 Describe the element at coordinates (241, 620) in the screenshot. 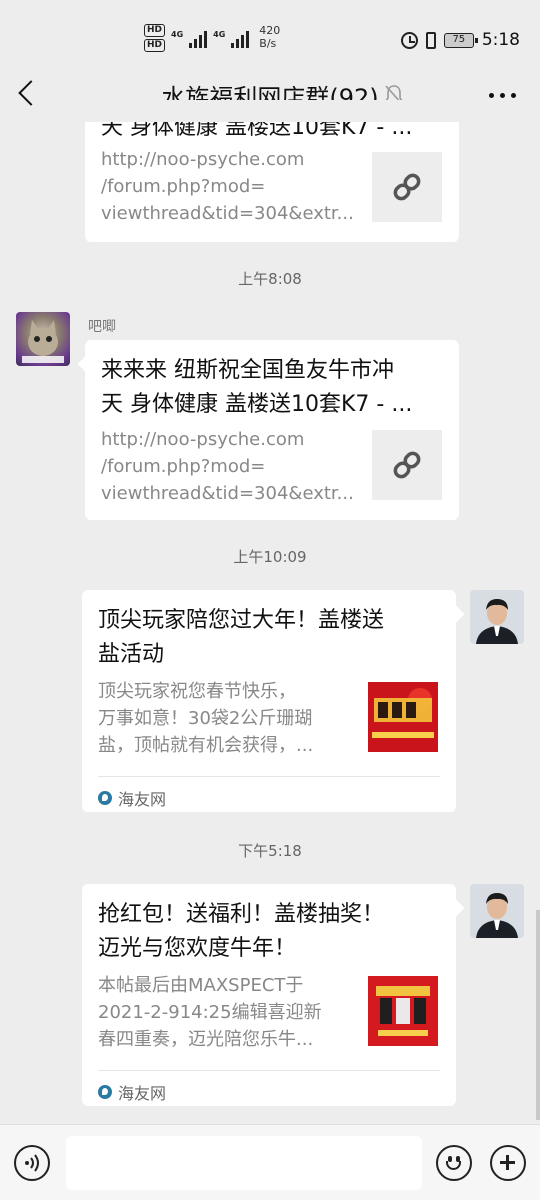

I see `title-line: 顶尖玩家陪您过大年！盖楼送` at that location.